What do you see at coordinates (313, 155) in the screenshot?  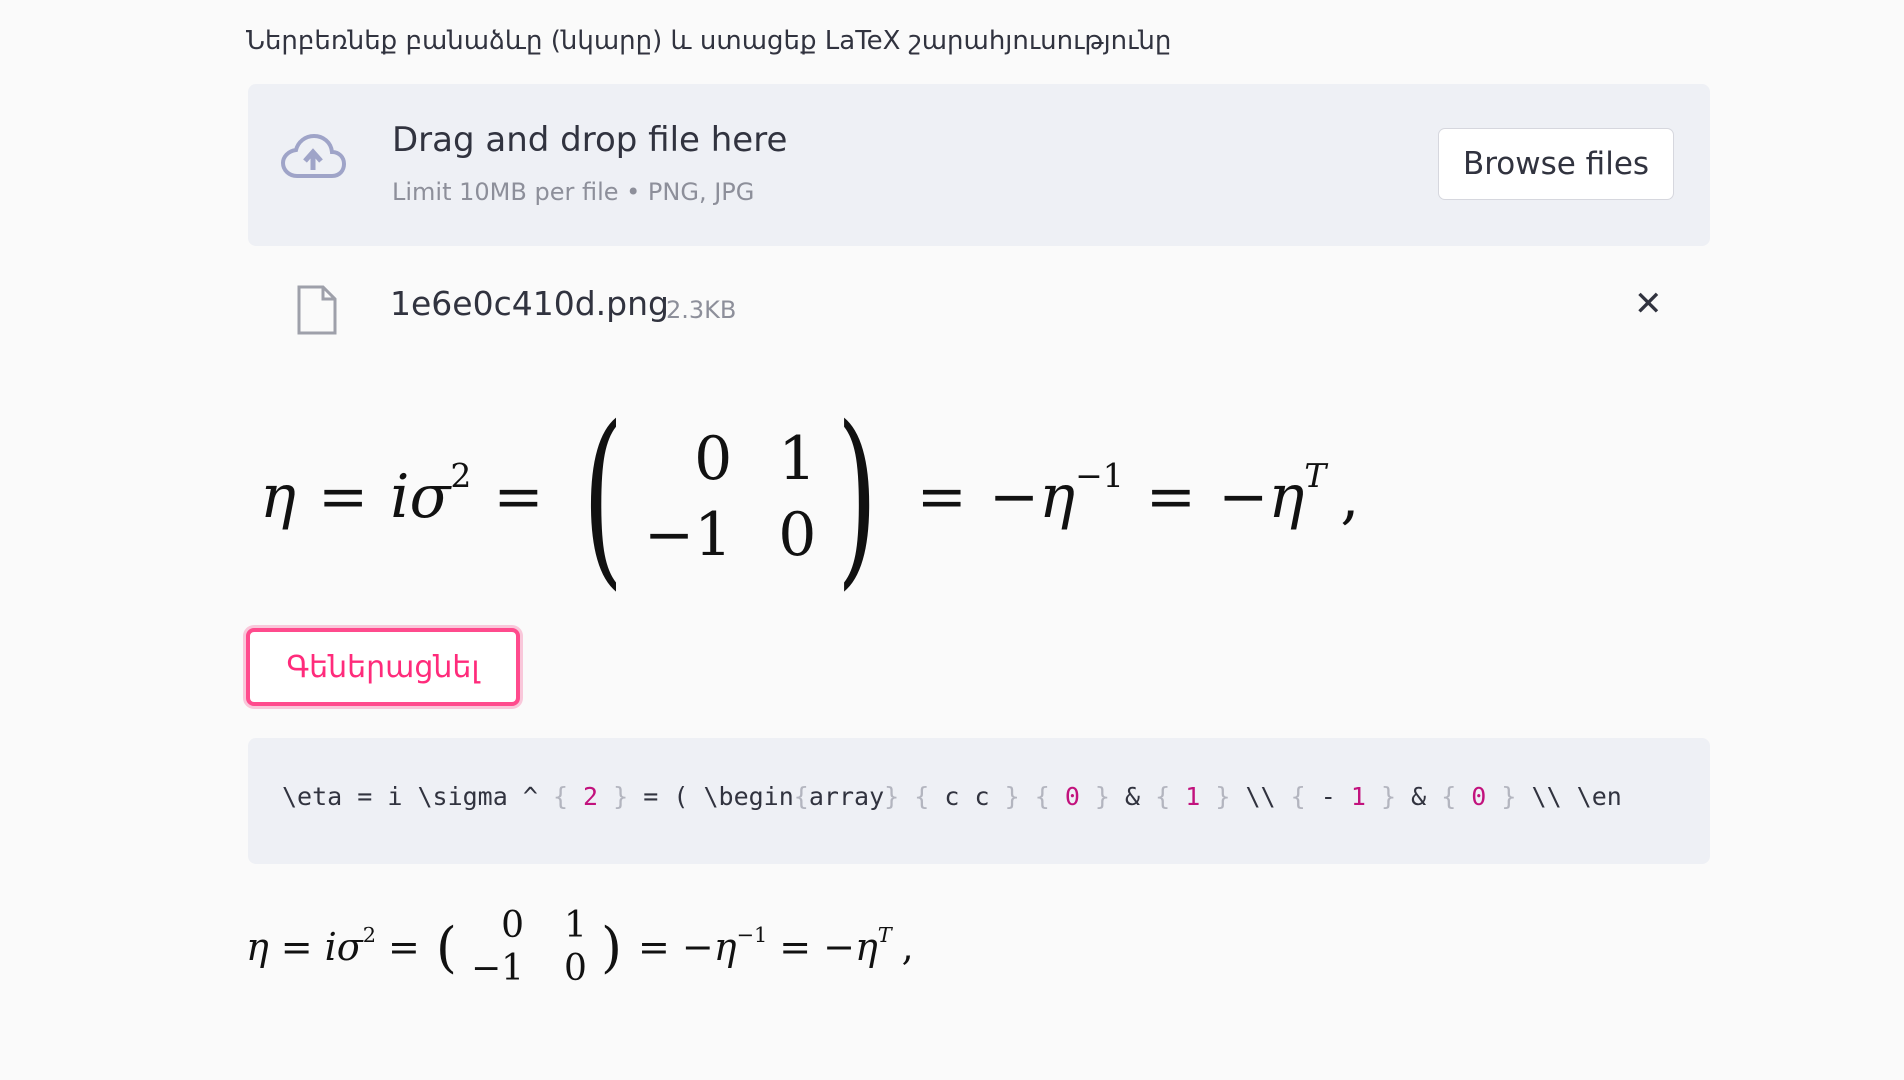 I see `cloud-upload-icon` at bounding box center [313, 155].